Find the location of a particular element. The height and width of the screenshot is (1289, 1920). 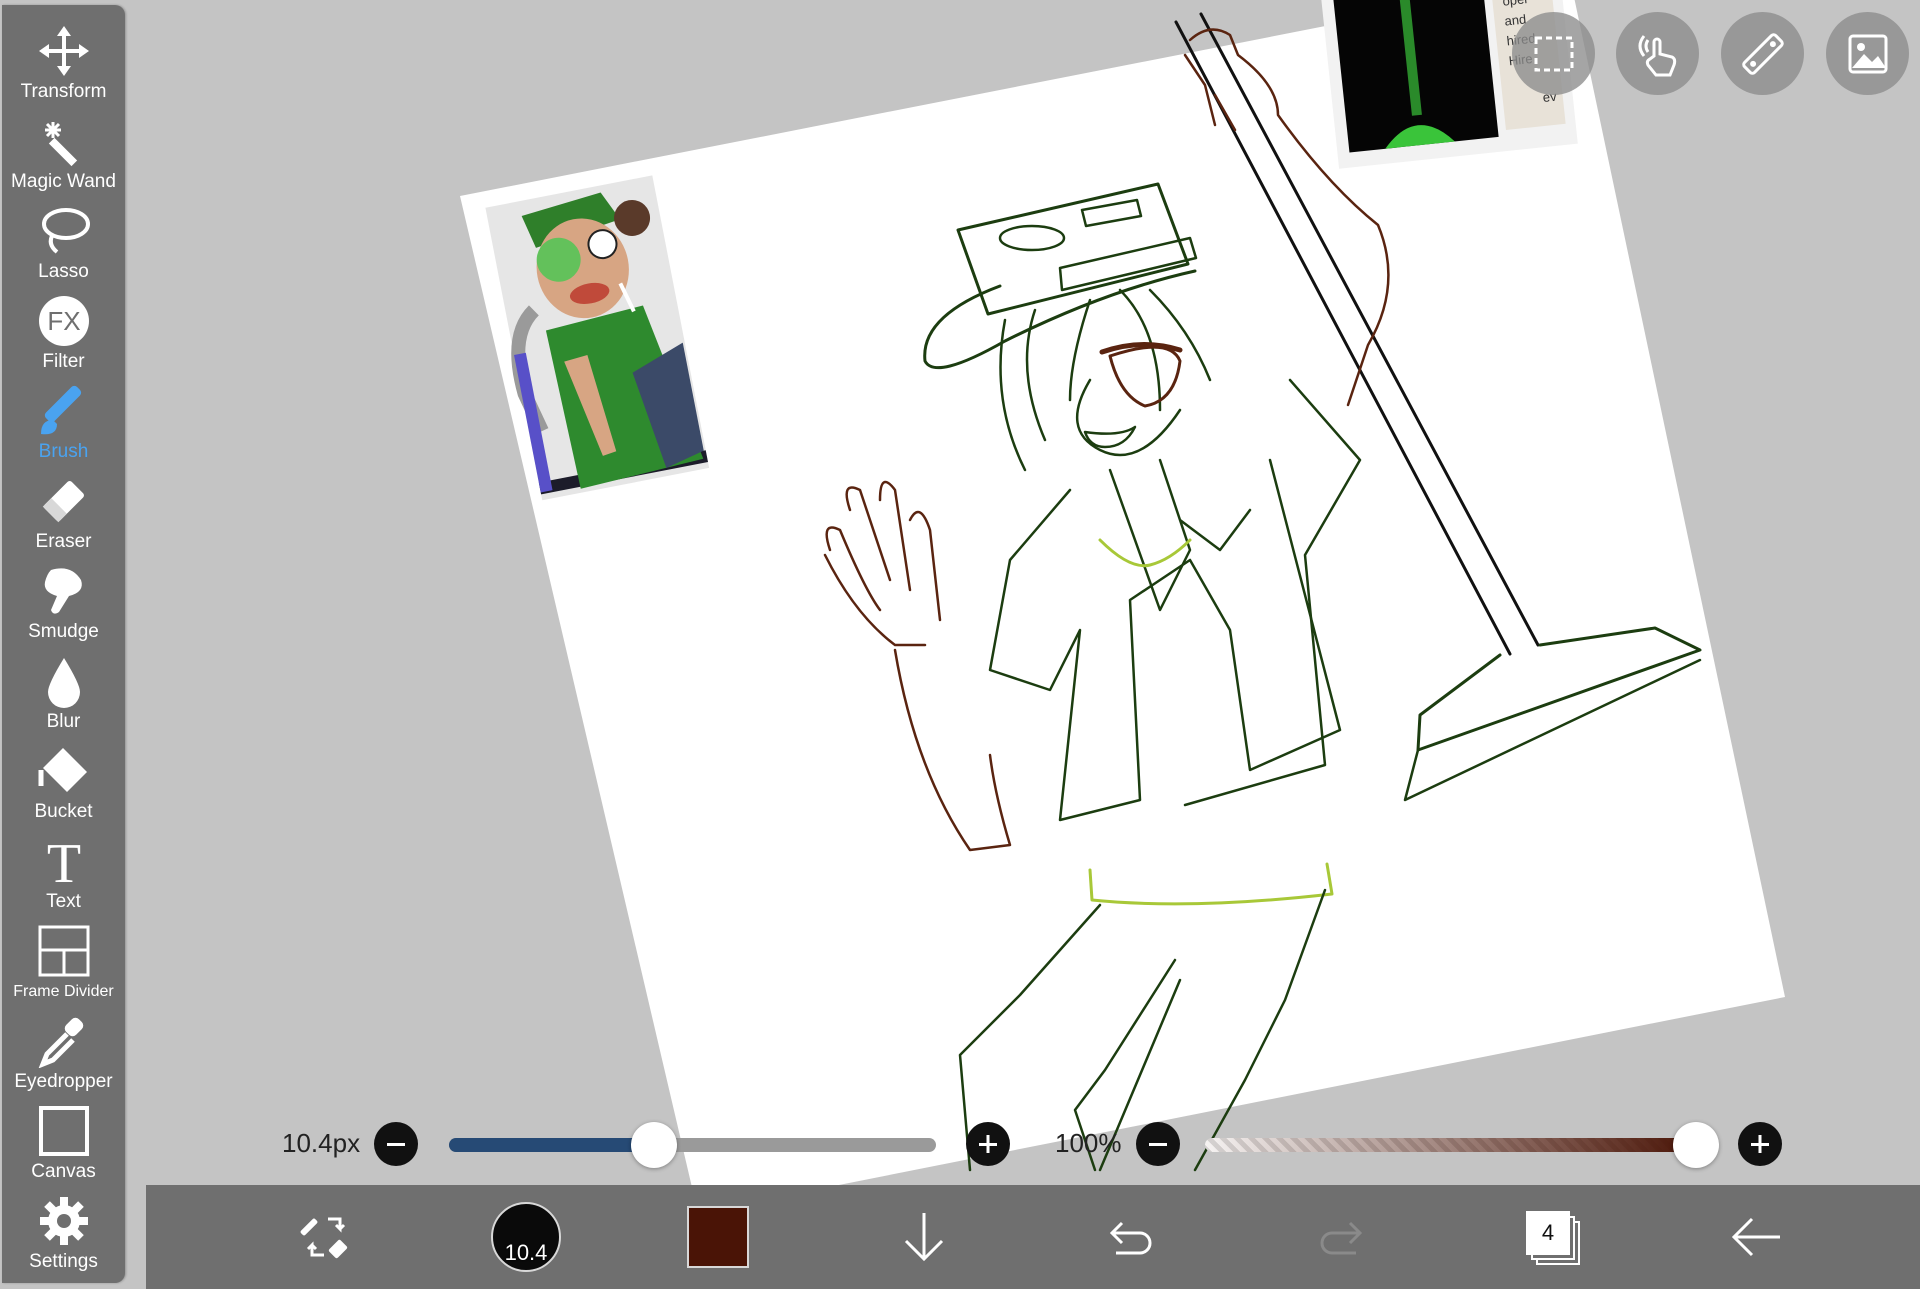

svg-text: T is located at coordinates (63, 861).